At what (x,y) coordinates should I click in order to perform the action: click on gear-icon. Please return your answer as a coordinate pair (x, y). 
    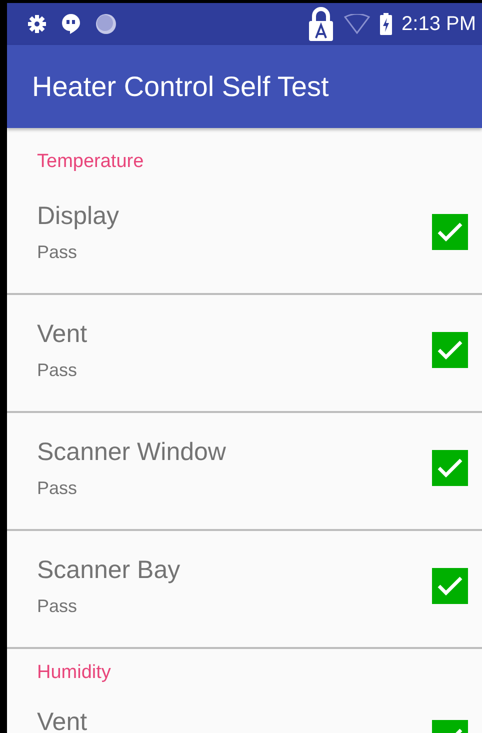
    Looking at the image, I should click on (37, 24).